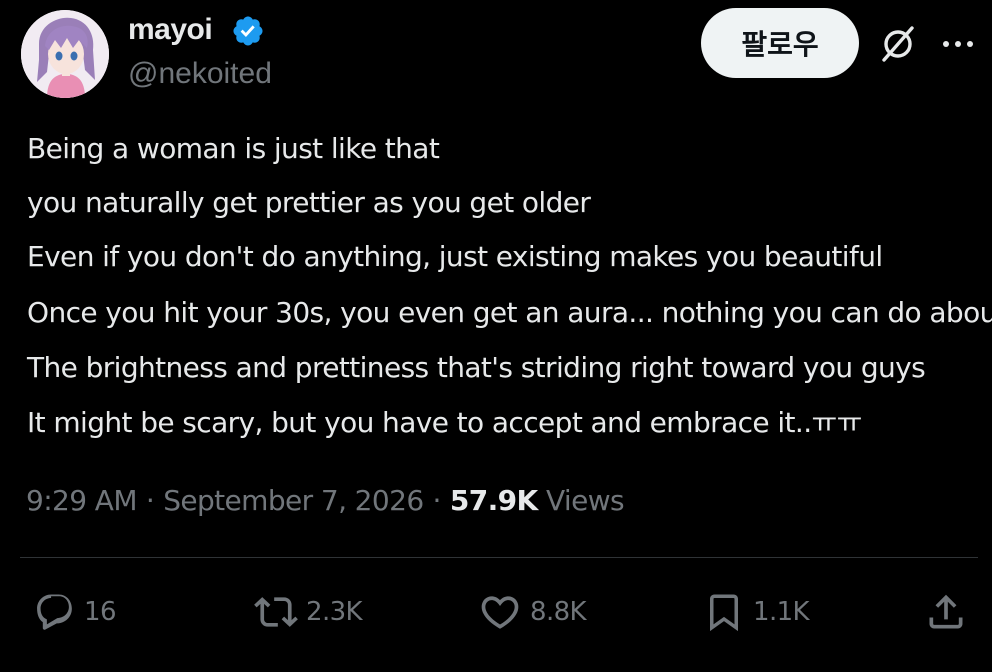  Describe the element at coordinates (585, 500) in the screenshot. I see `views-label: Views` at that location.